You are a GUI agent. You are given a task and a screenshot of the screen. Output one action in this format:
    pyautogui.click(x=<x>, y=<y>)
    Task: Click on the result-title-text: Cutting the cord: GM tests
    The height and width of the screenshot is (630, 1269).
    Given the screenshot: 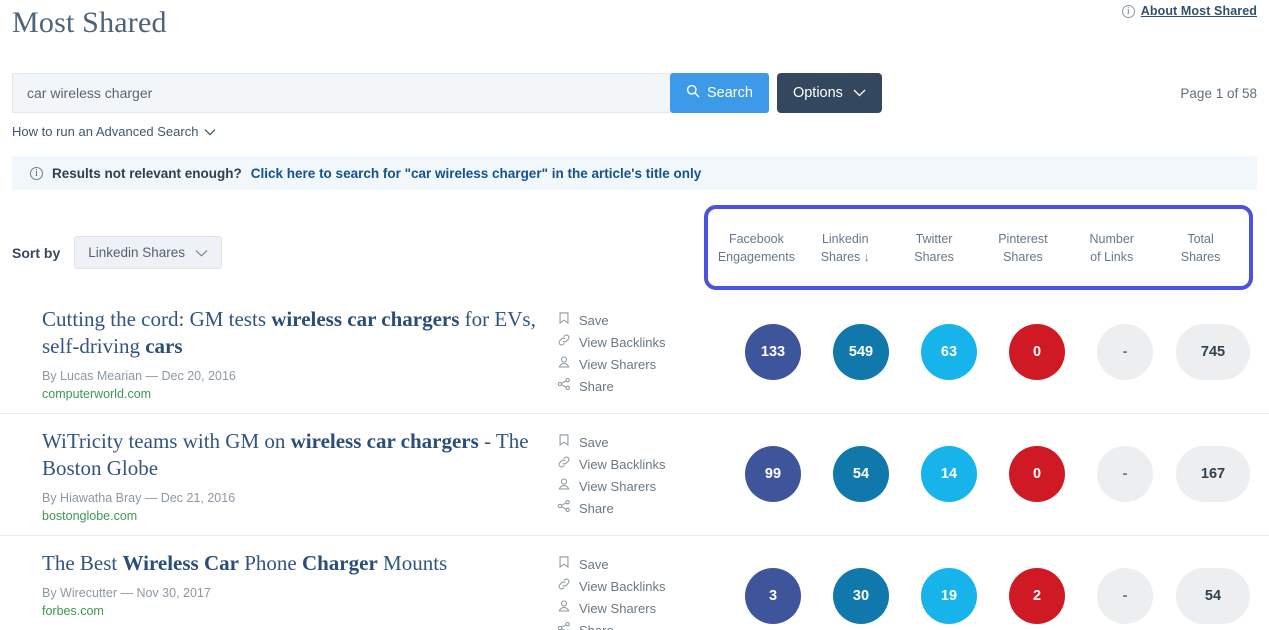 What is the action you would take?
    pyautogui.click(x=157, y=319)
    